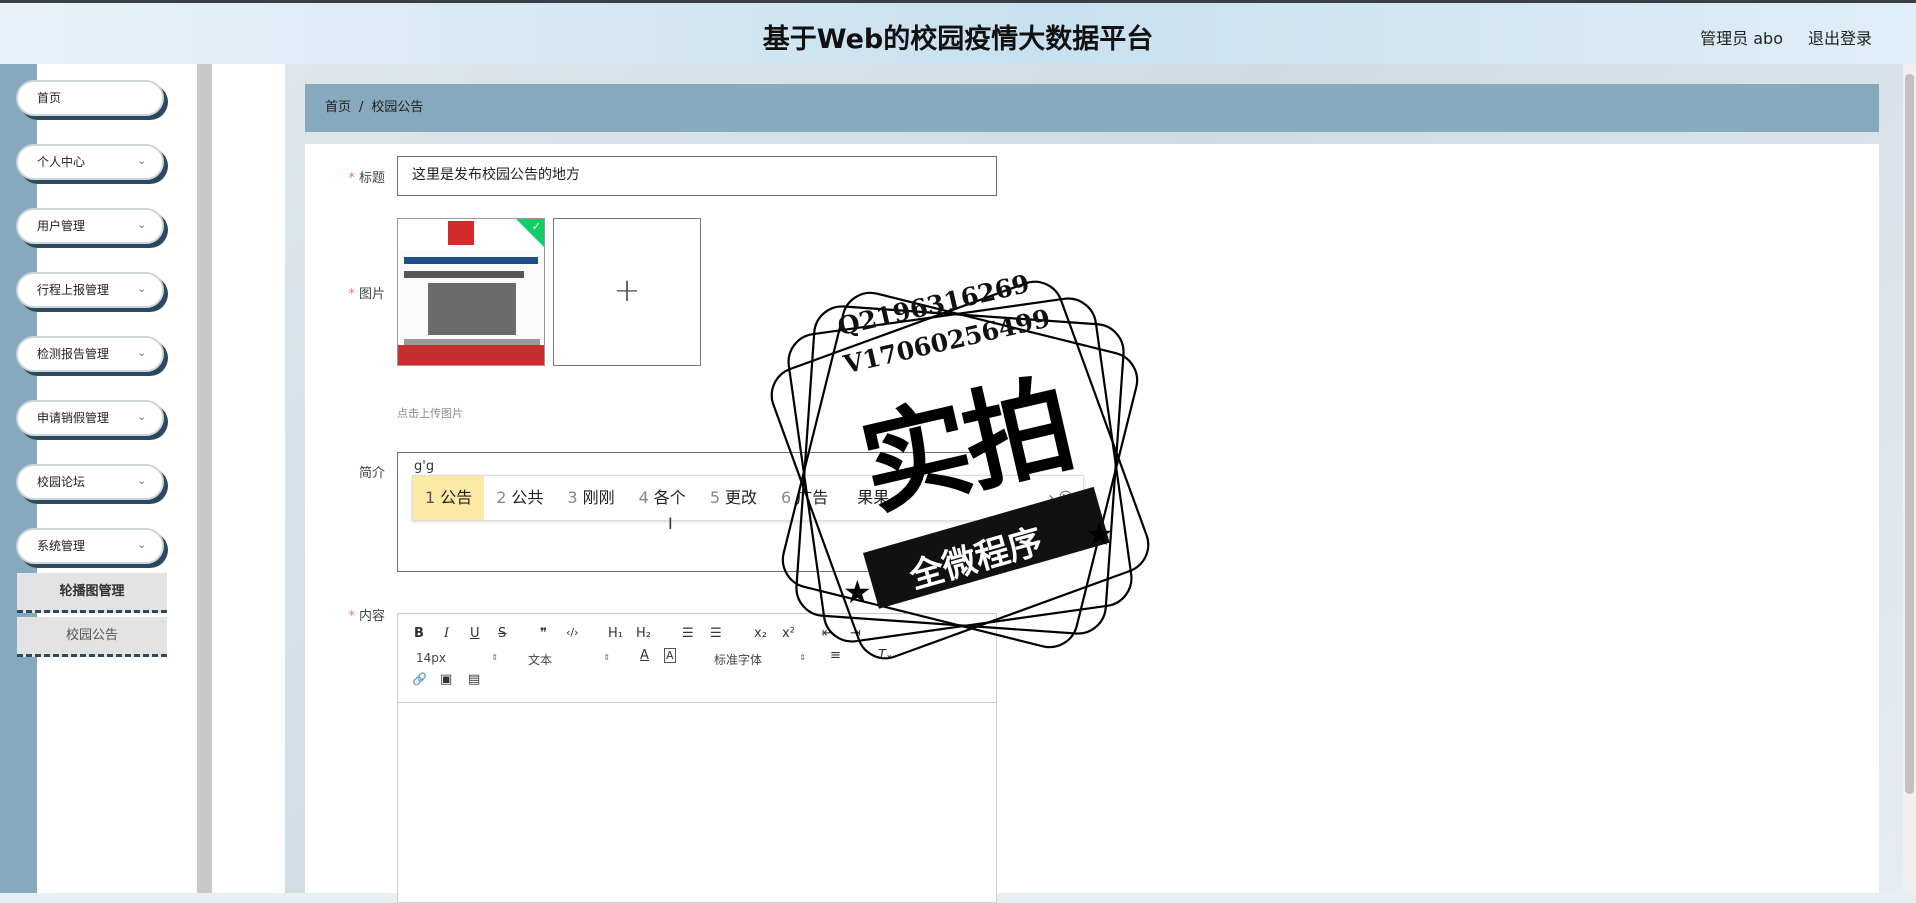 This screenshot has height=903, width=1916. I want to click on blockquote-button: ❞, so click(543, 633).